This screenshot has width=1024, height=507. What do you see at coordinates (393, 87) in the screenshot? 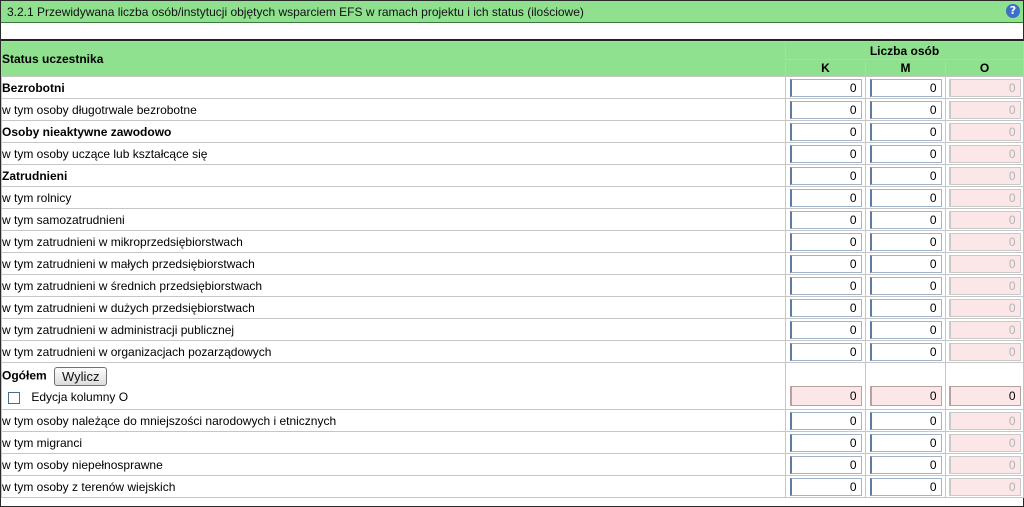
I see `row-label: Bezrobotni` at bounding box center [393, 87].